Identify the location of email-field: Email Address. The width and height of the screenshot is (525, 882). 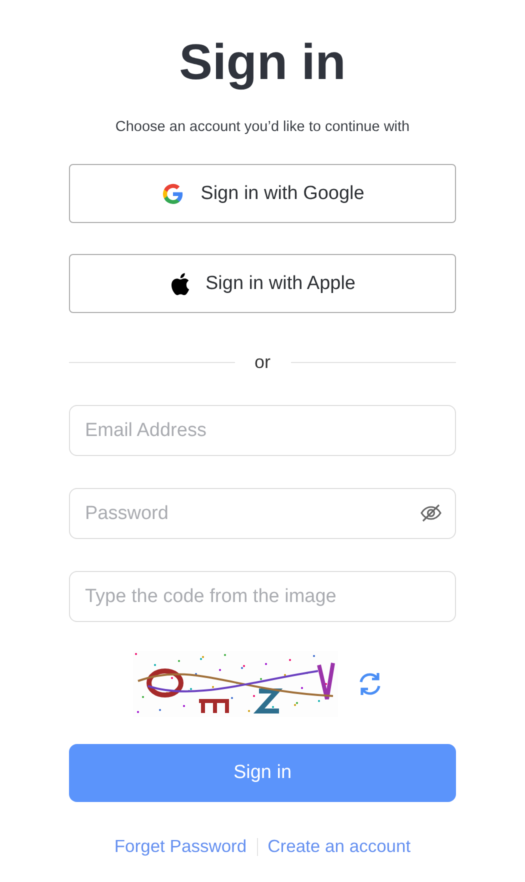
(262, 430).